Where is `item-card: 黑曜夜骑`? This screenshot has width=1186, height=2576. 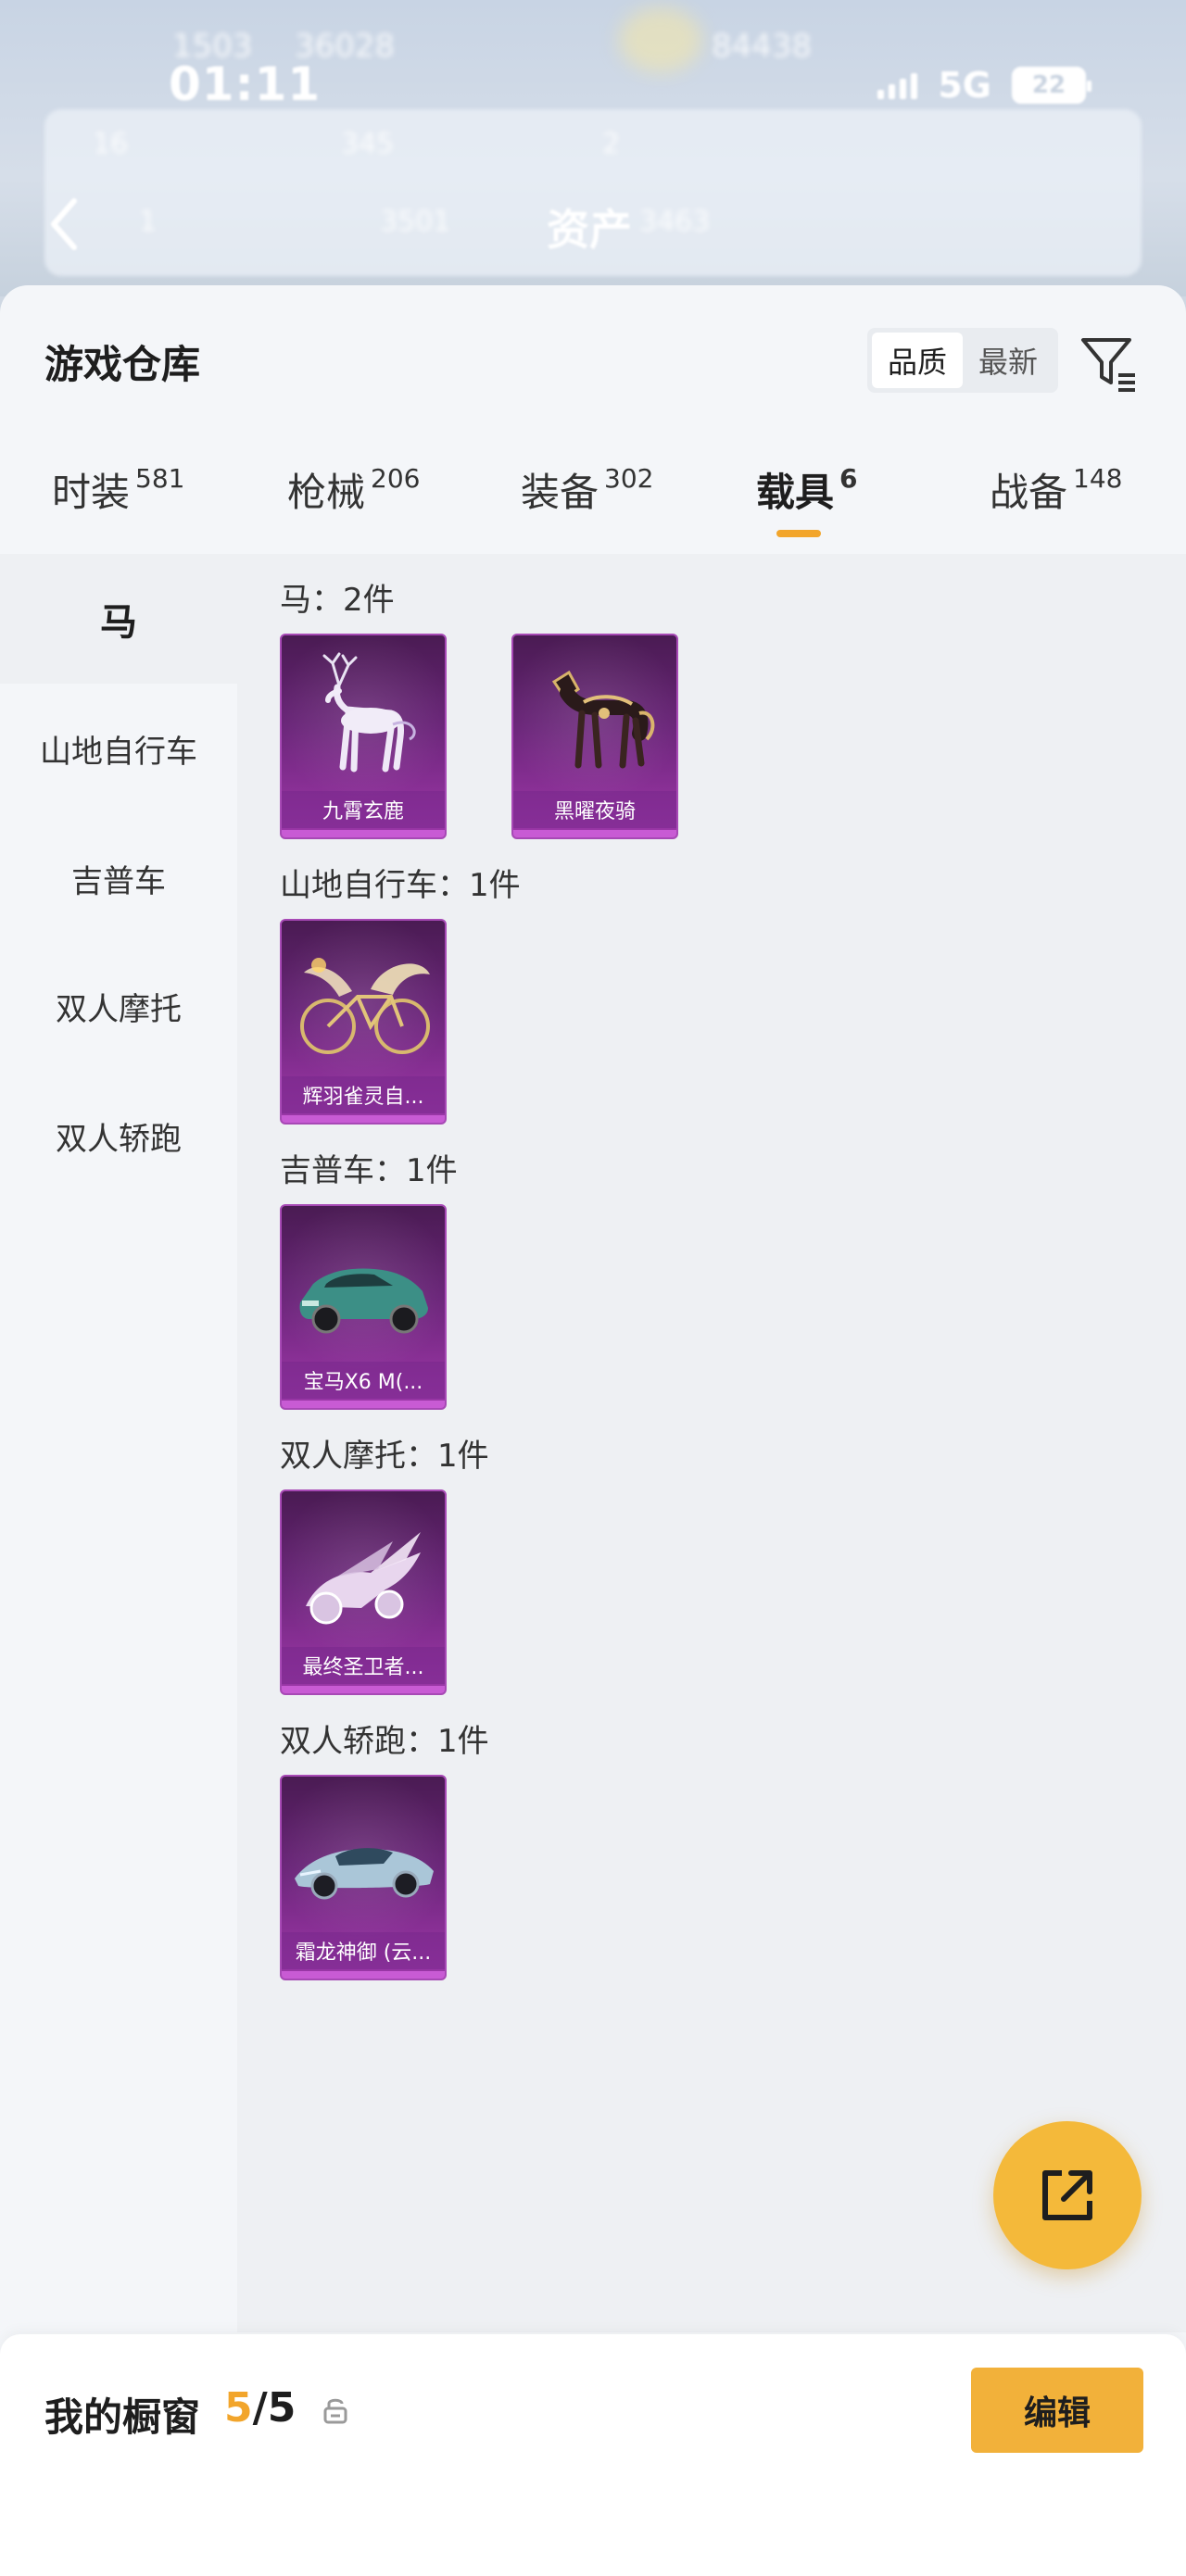 item-card: 黑曜夜骑 is located at coordinates (594, 736).